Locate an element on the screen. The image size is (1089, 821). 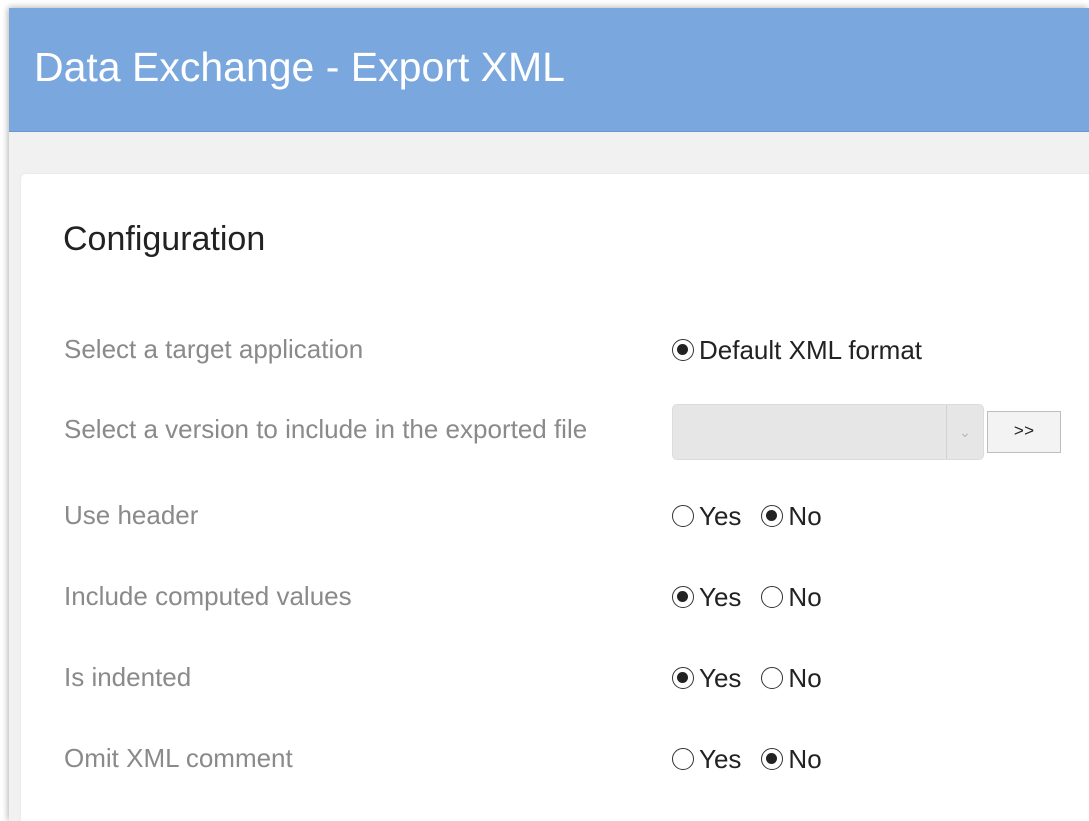
version-select: ⌄ is located at coordinates (828, 432).